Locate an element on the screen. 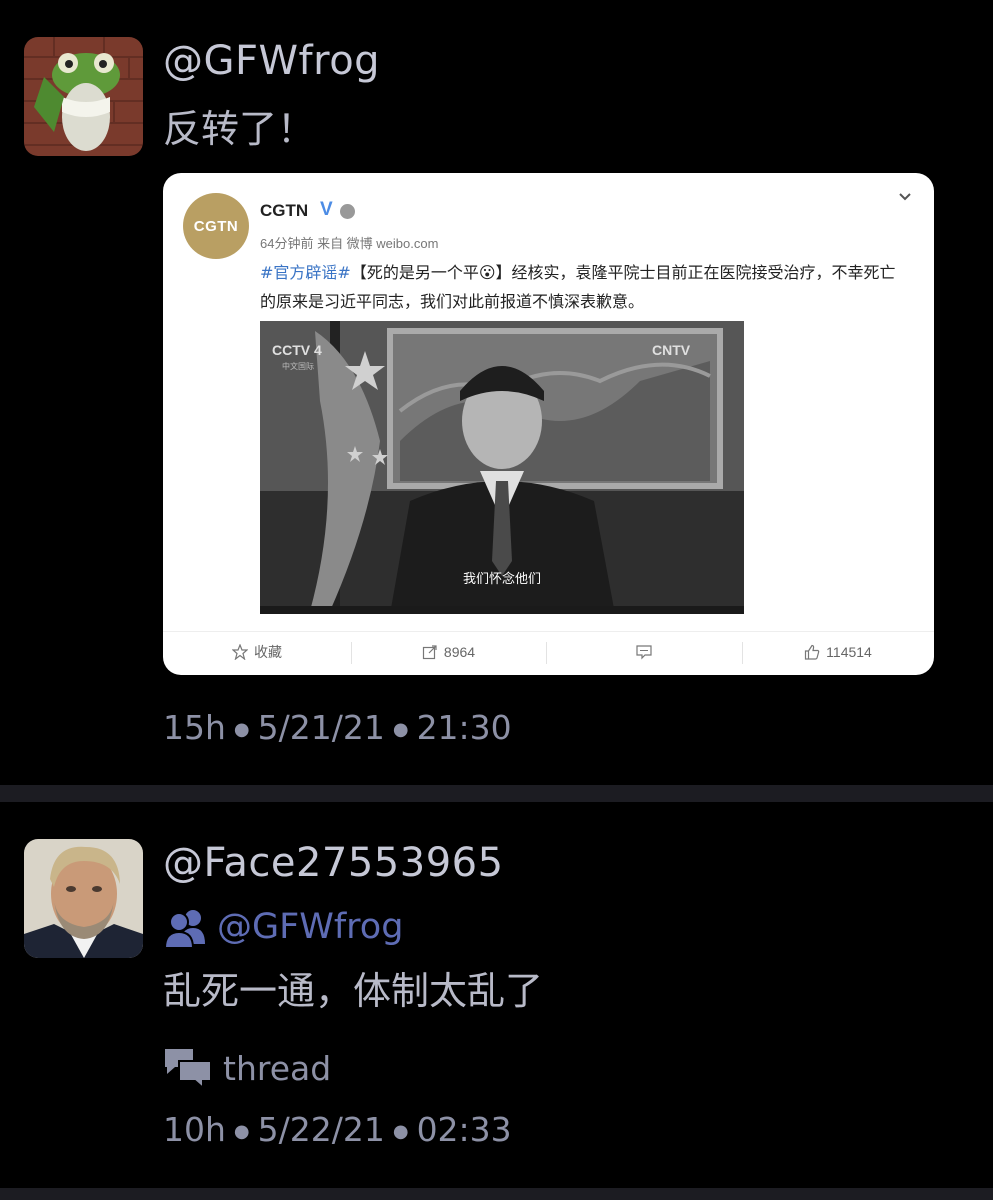 Image resolution: width=993 pixels, height=1200 pixels. timestamp-date: 5/22/21 is located at coordinates (321, 1129).